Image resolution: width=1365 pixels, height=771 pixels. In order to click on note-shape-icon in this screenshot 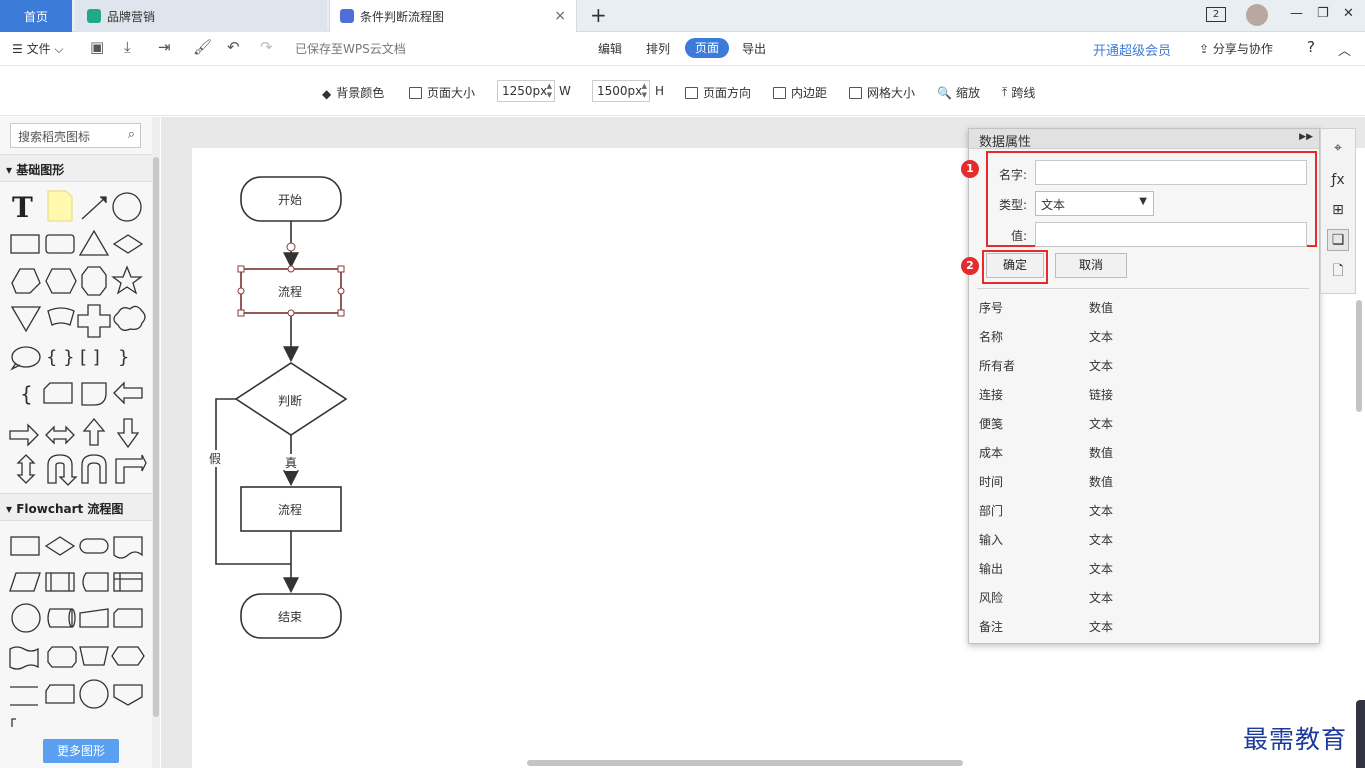, I will do `click(60, 206)`.